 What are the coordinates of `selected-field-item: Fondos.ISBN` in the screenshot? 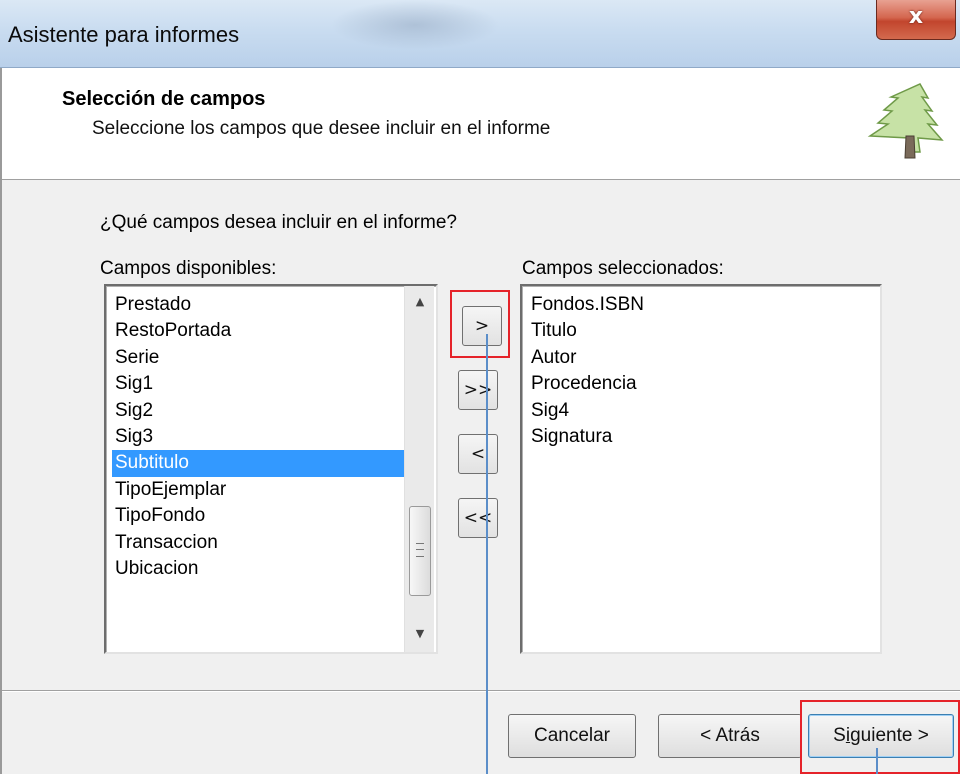 It's located at (586, 305).